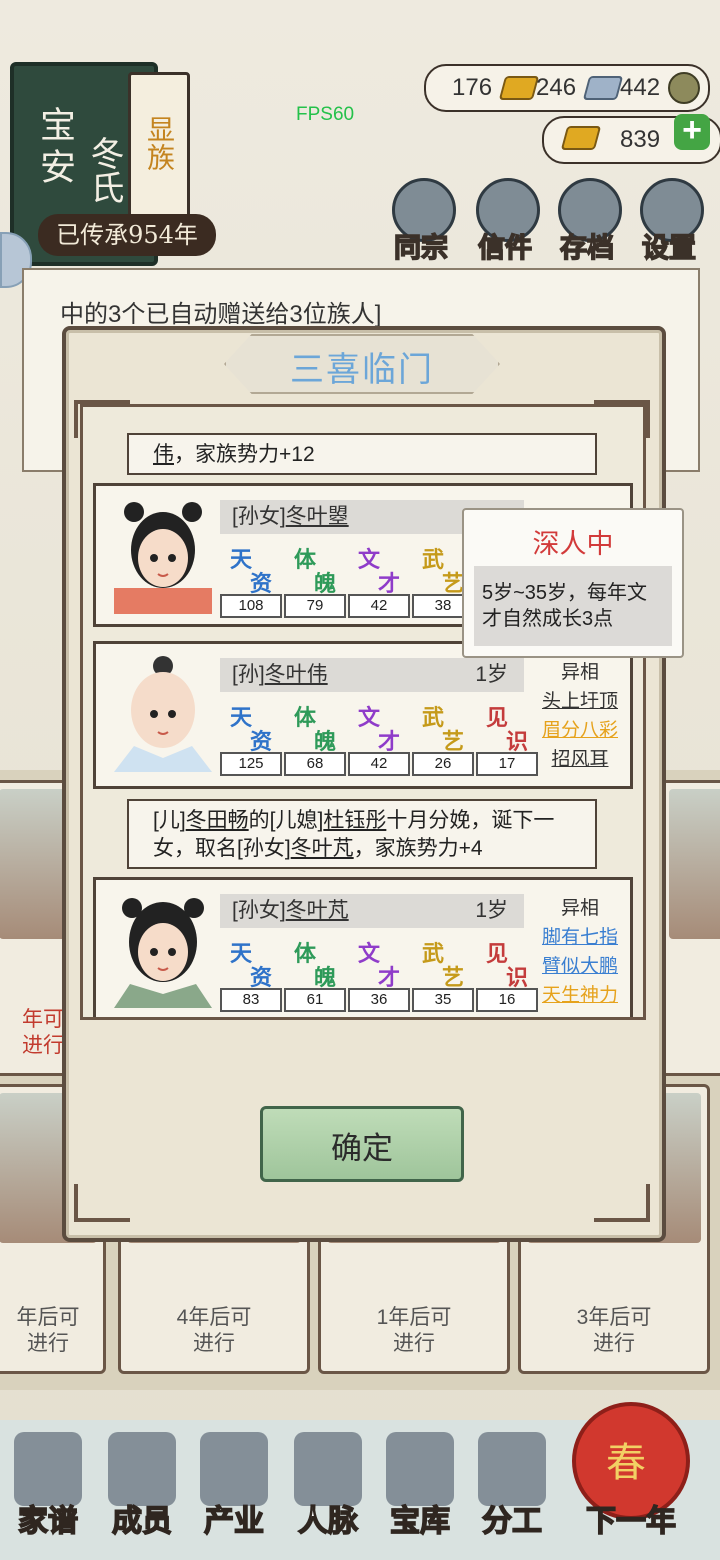 This screenshot has width=720, height=1560. I want to click on trait-item: 臂似大鹏, so click(580, 966).